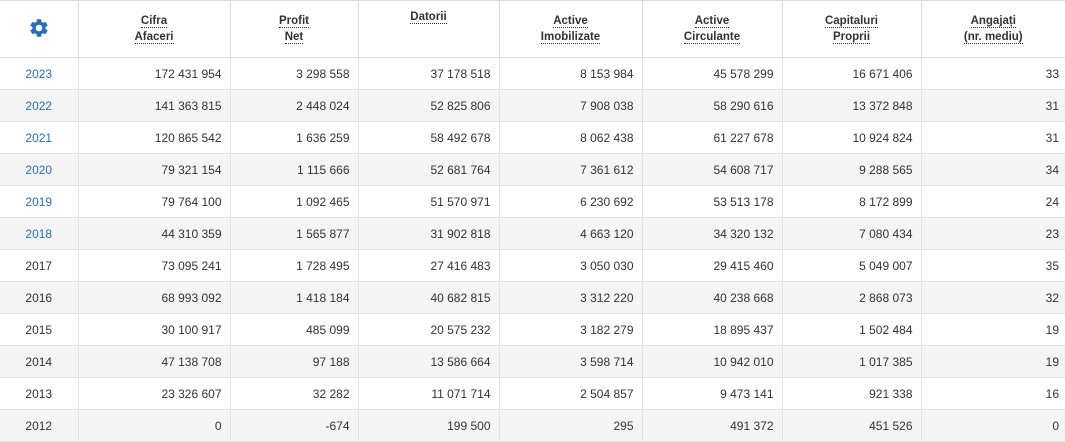 The width and height of the screenshot is (1065, 442). I want to click on year-link: 2018, so click(38, 234).